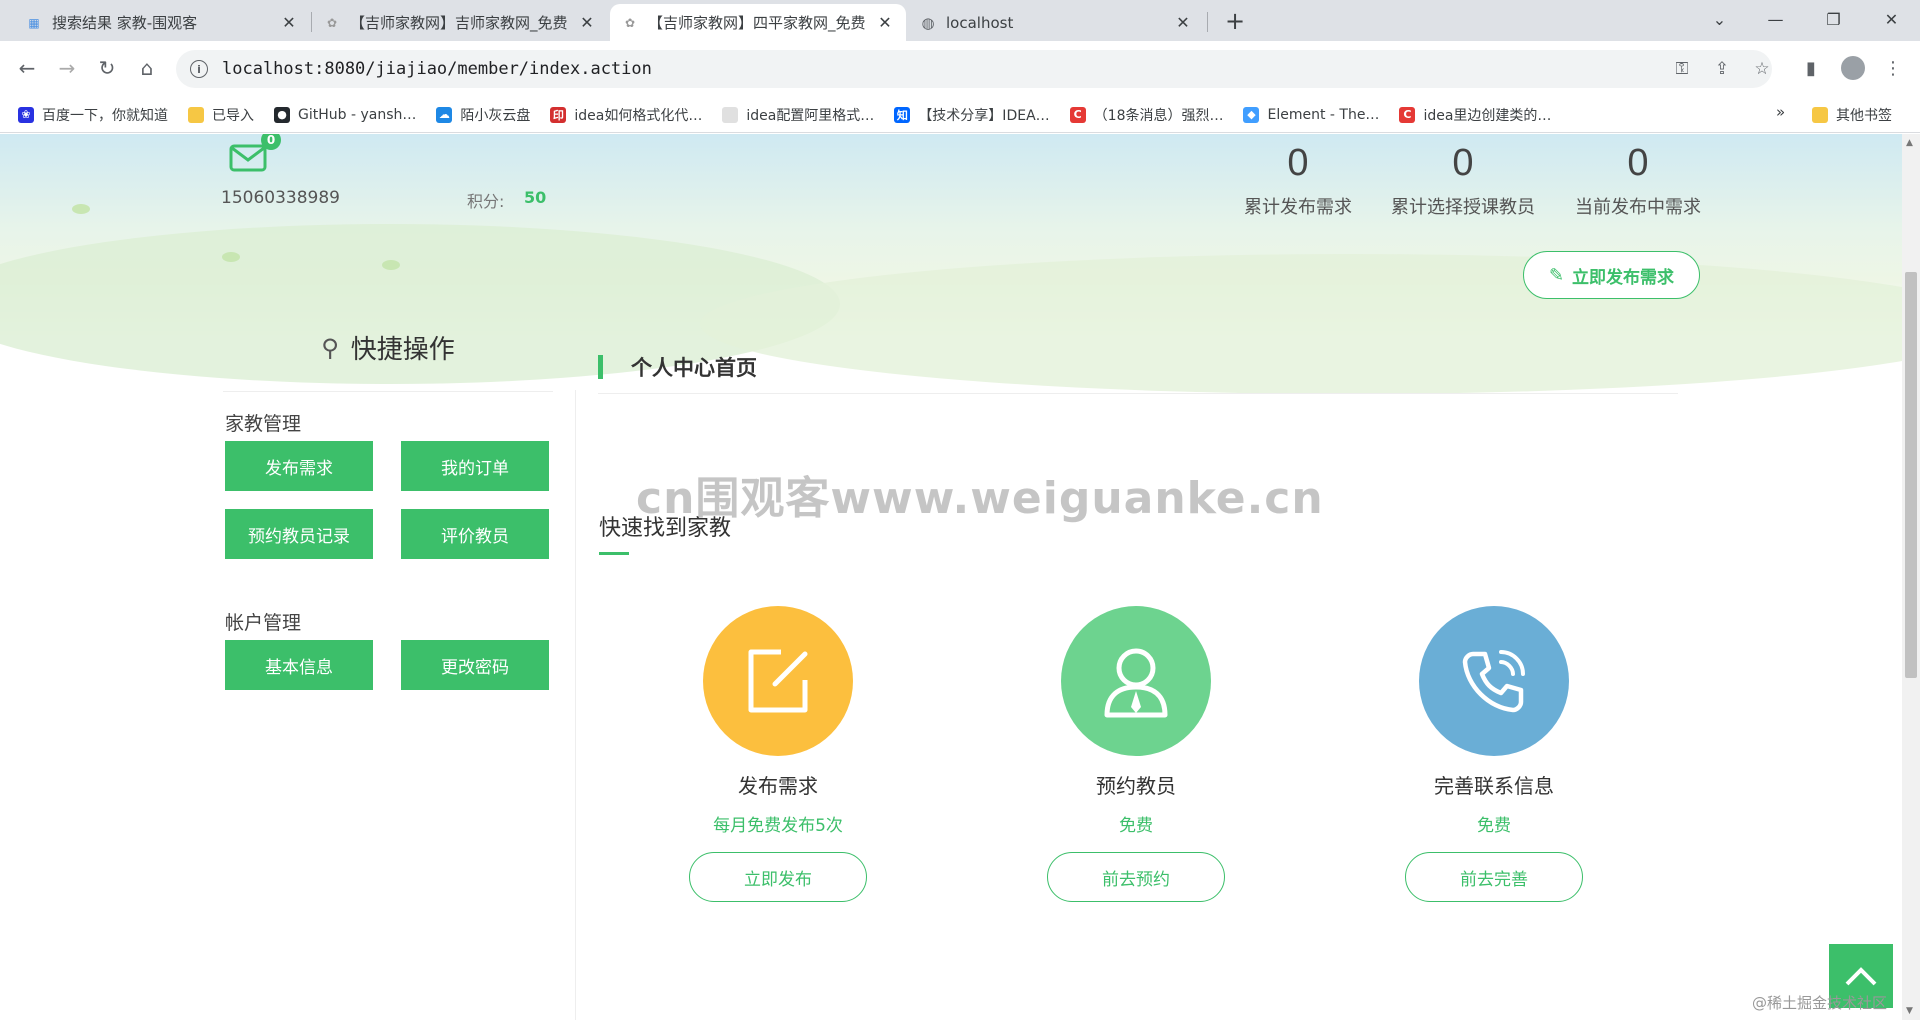 This screenshot has width=1920, height=1020. Describe the element at coordinates (147, 68) in the screenshot. I see `home-icon: ⌂` at that location.